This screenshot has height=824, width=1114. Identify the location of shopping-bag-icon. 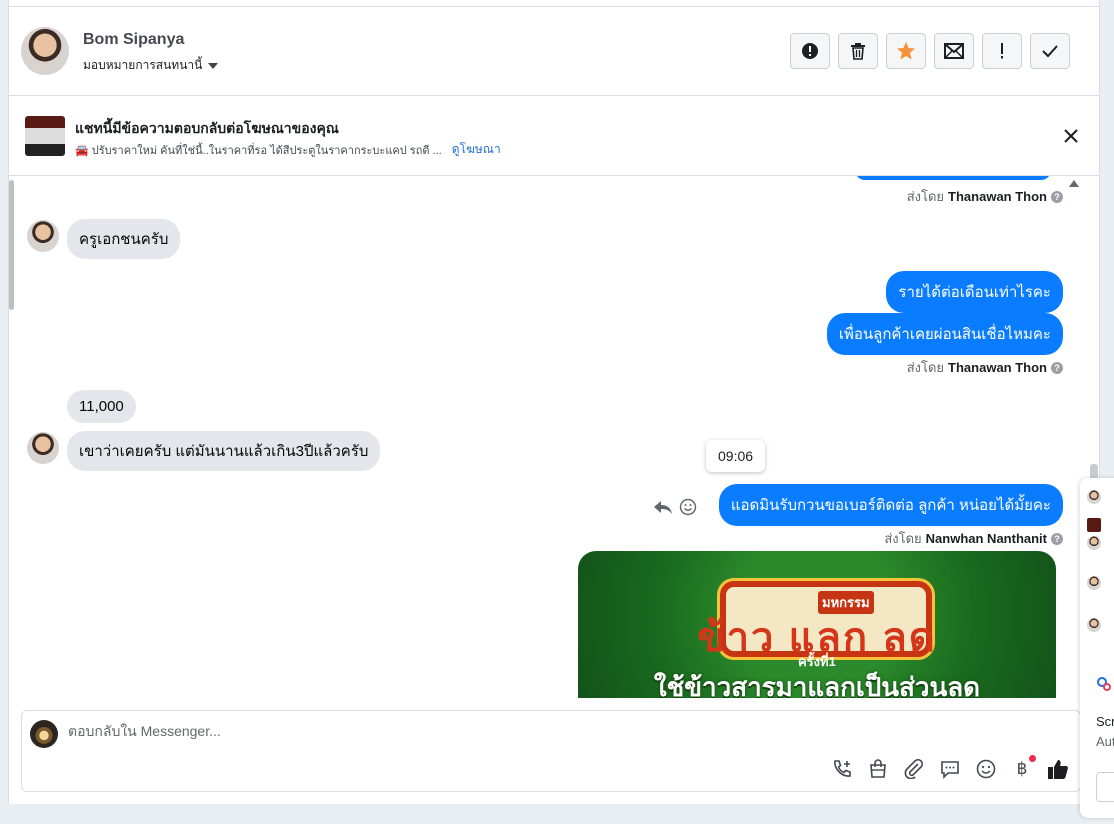
(878, 768).